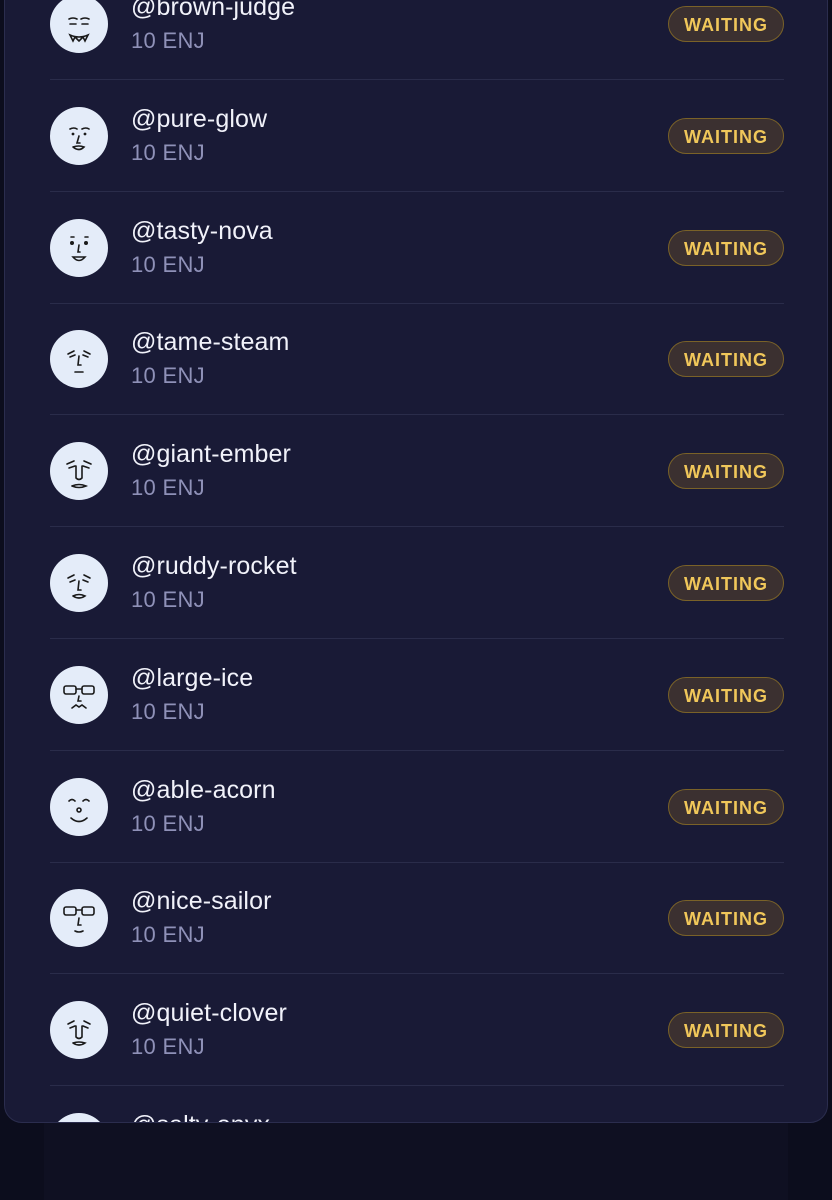  I want to click on username: @able-acorn, so click(203, 789).